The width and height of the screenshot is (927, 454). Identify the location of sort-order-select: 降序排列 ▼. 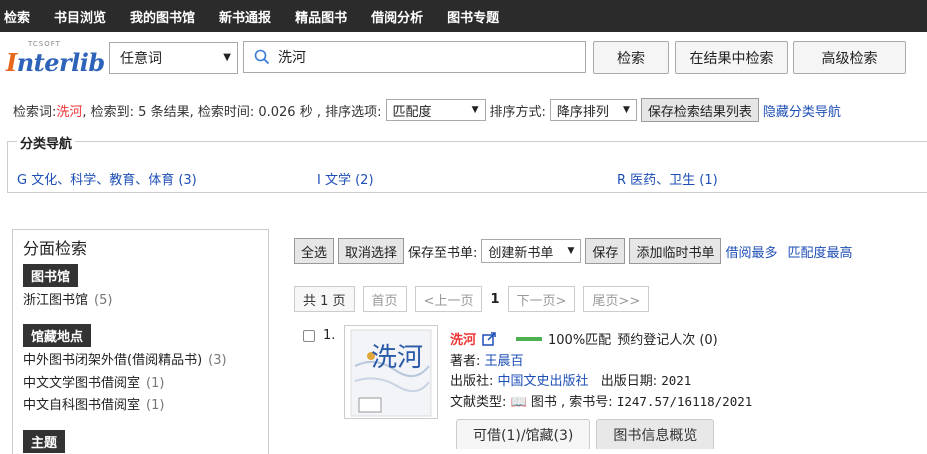
(593, 110).